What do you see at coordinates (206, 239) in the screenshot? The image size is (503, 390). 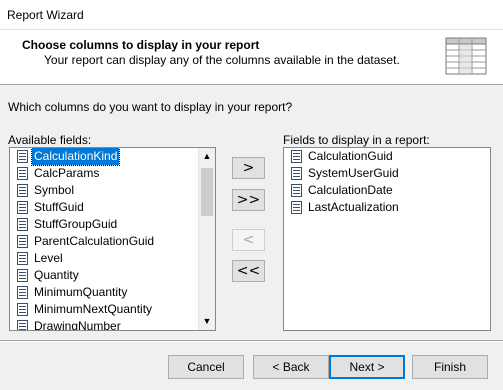 I see `available-fields-scrollbar: ▲ ▼` at bounding box center [206, 239].